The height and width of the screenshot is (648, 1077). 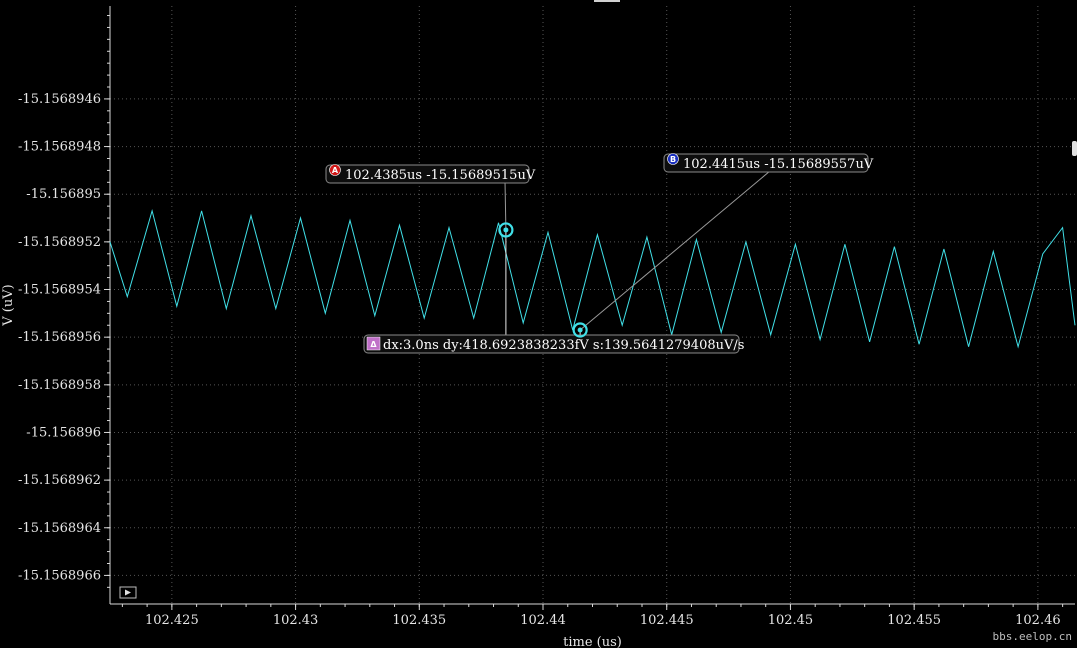 I want to click on cursor-a-label: A 102.4385us -15.15689515uV, so click(x=430, y=174).